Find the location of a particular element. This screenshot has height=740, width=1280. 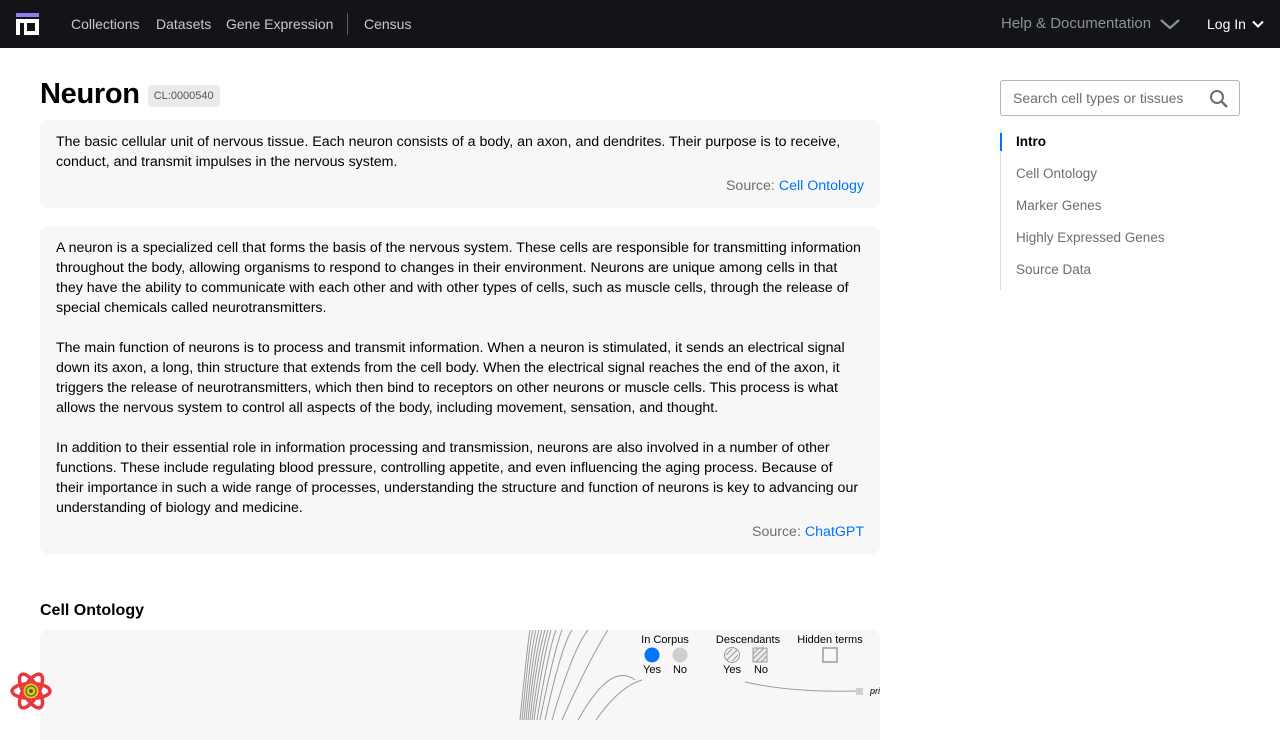

search-input is located at coordinates (1108, 98).